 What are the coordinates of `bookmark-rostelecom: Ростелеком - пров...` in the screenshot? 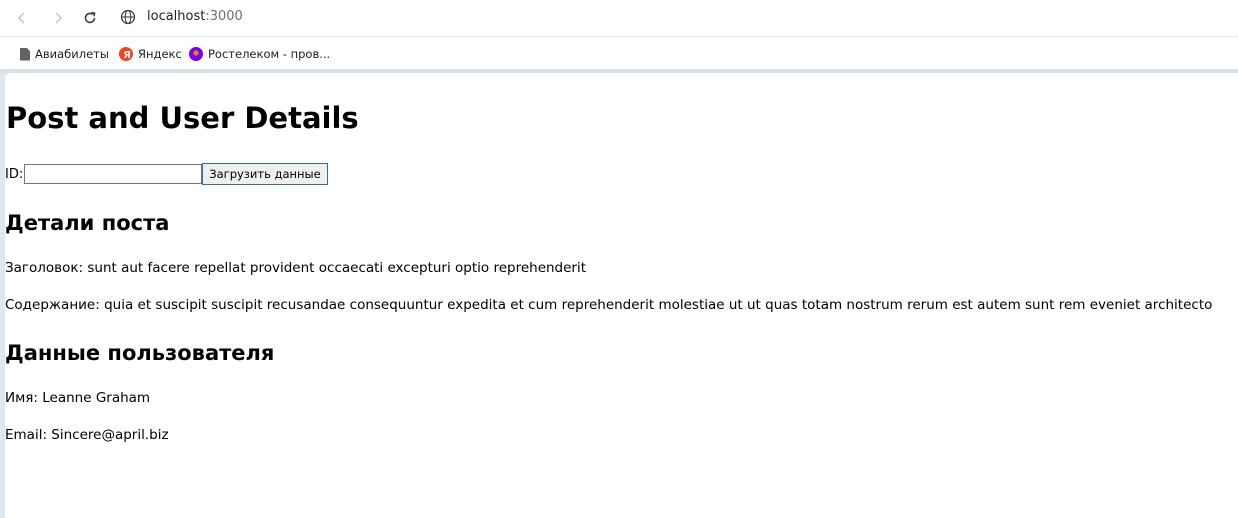 It's located at (259, 54).